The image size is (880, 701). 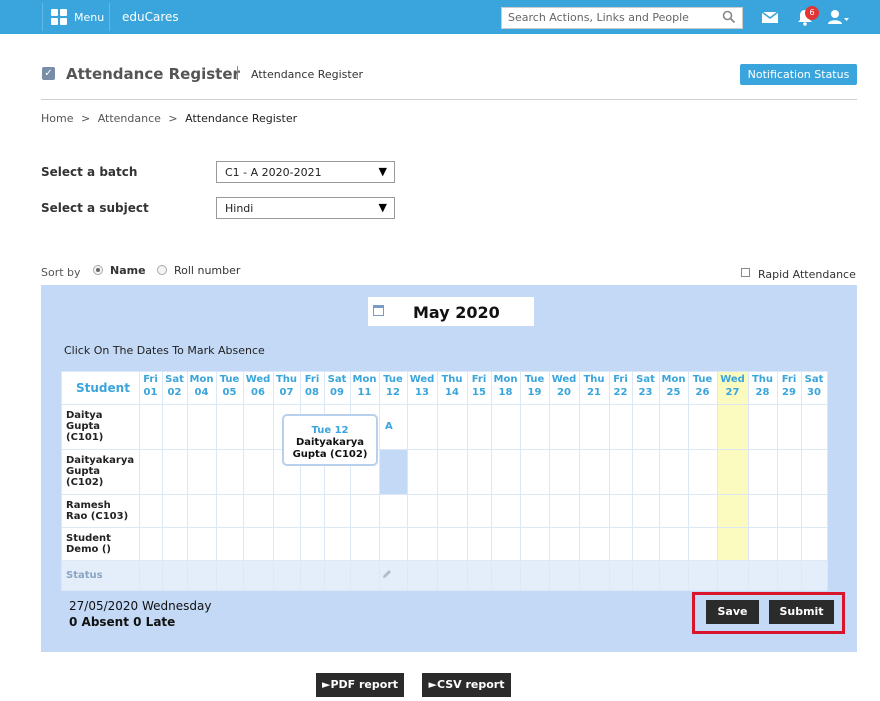 I want to click on day-number: 21, so click(x=594, y=392).